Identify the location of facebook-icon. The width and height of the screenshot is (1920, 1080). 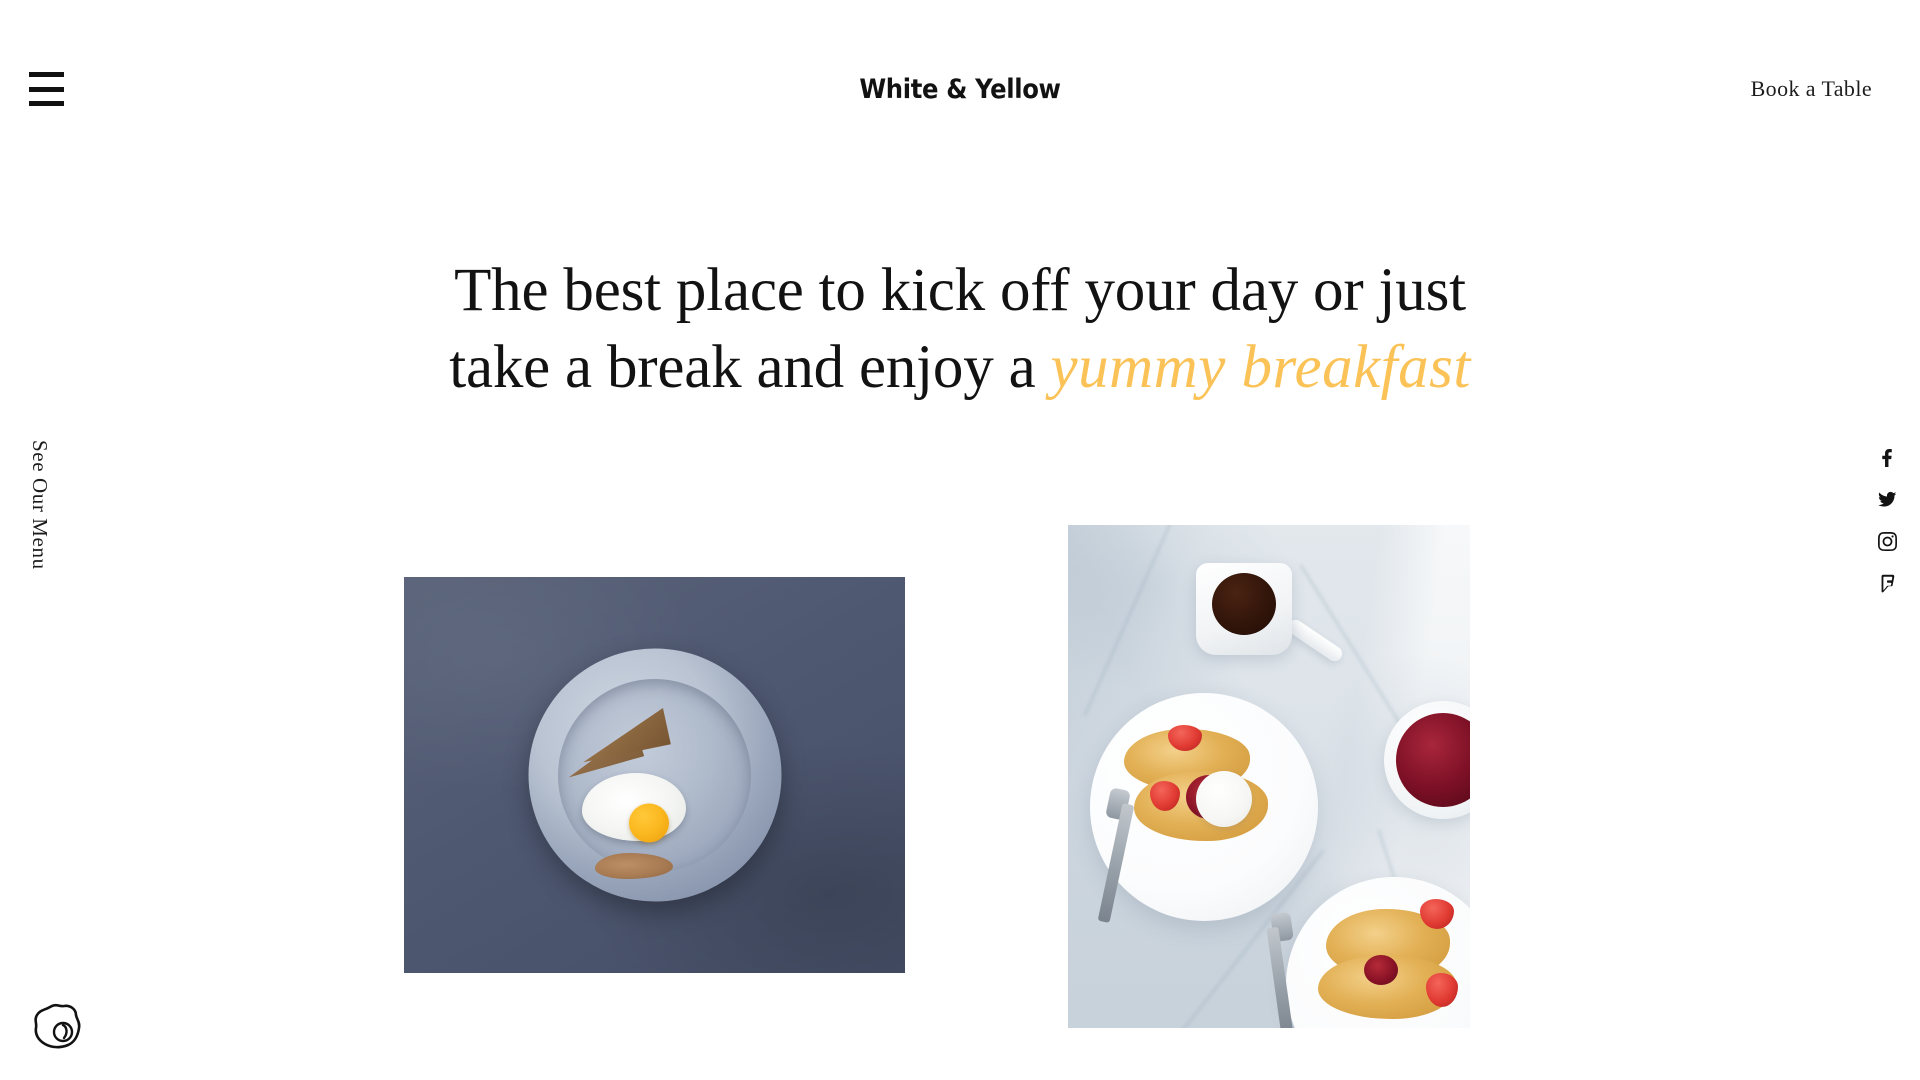
(1887, 457).